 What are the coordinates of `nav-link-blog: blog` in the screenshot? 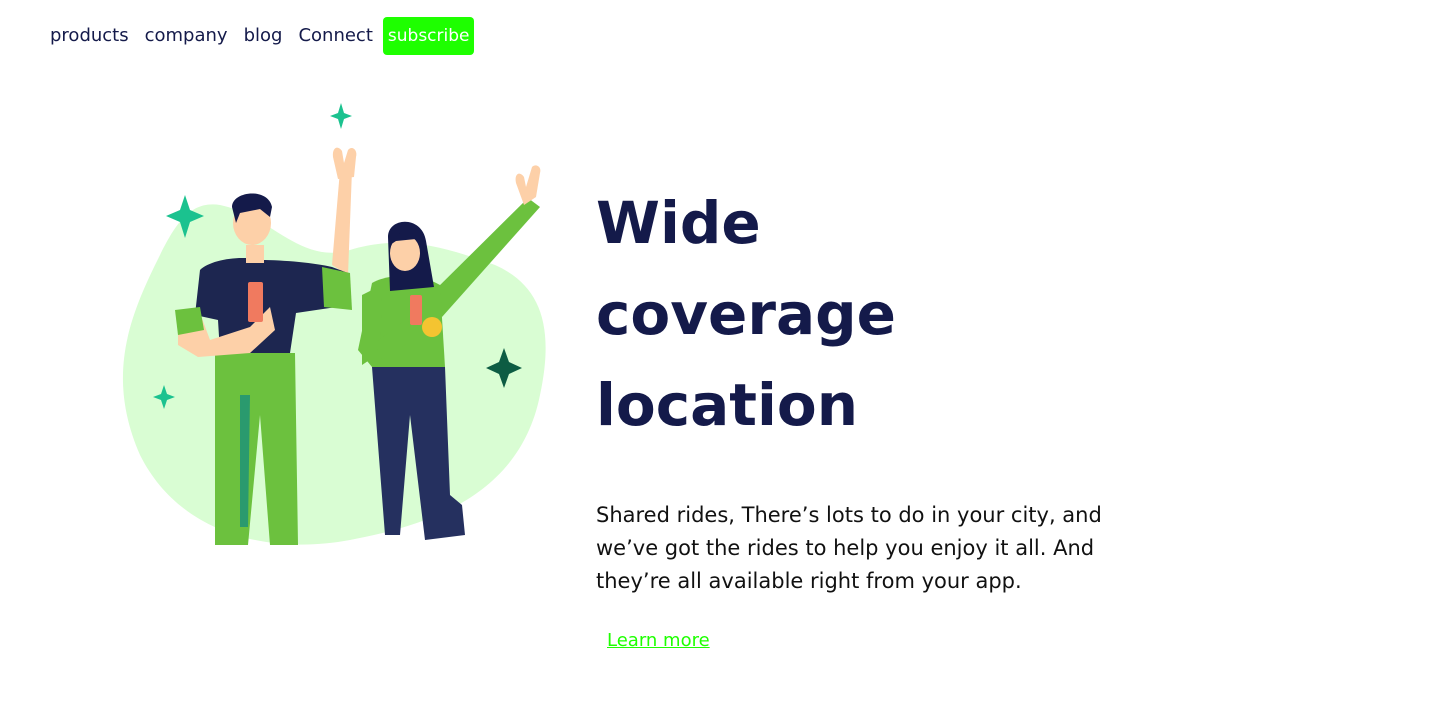 It's located at (263, 36).